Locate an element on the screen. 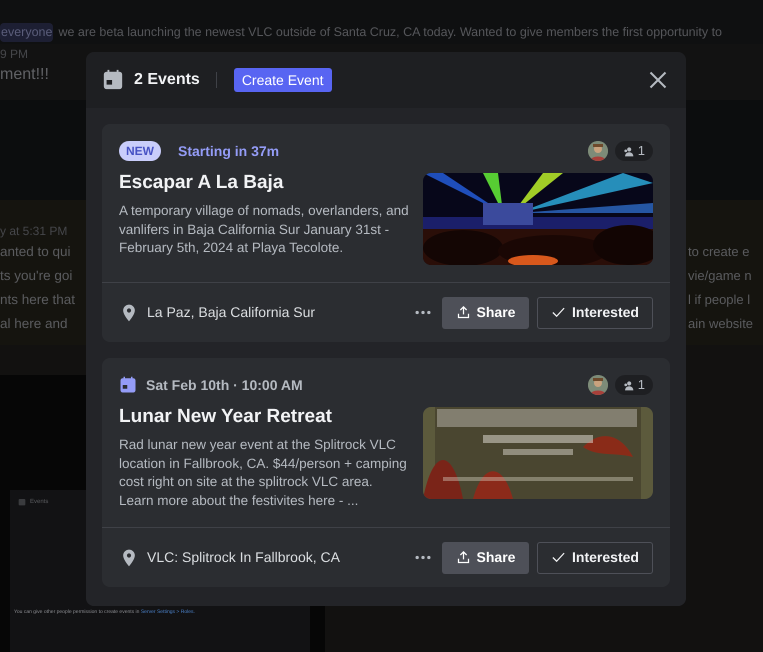 This screenshot has width=763, height=652. message-text: ain website is located at coordinates (721, 324).